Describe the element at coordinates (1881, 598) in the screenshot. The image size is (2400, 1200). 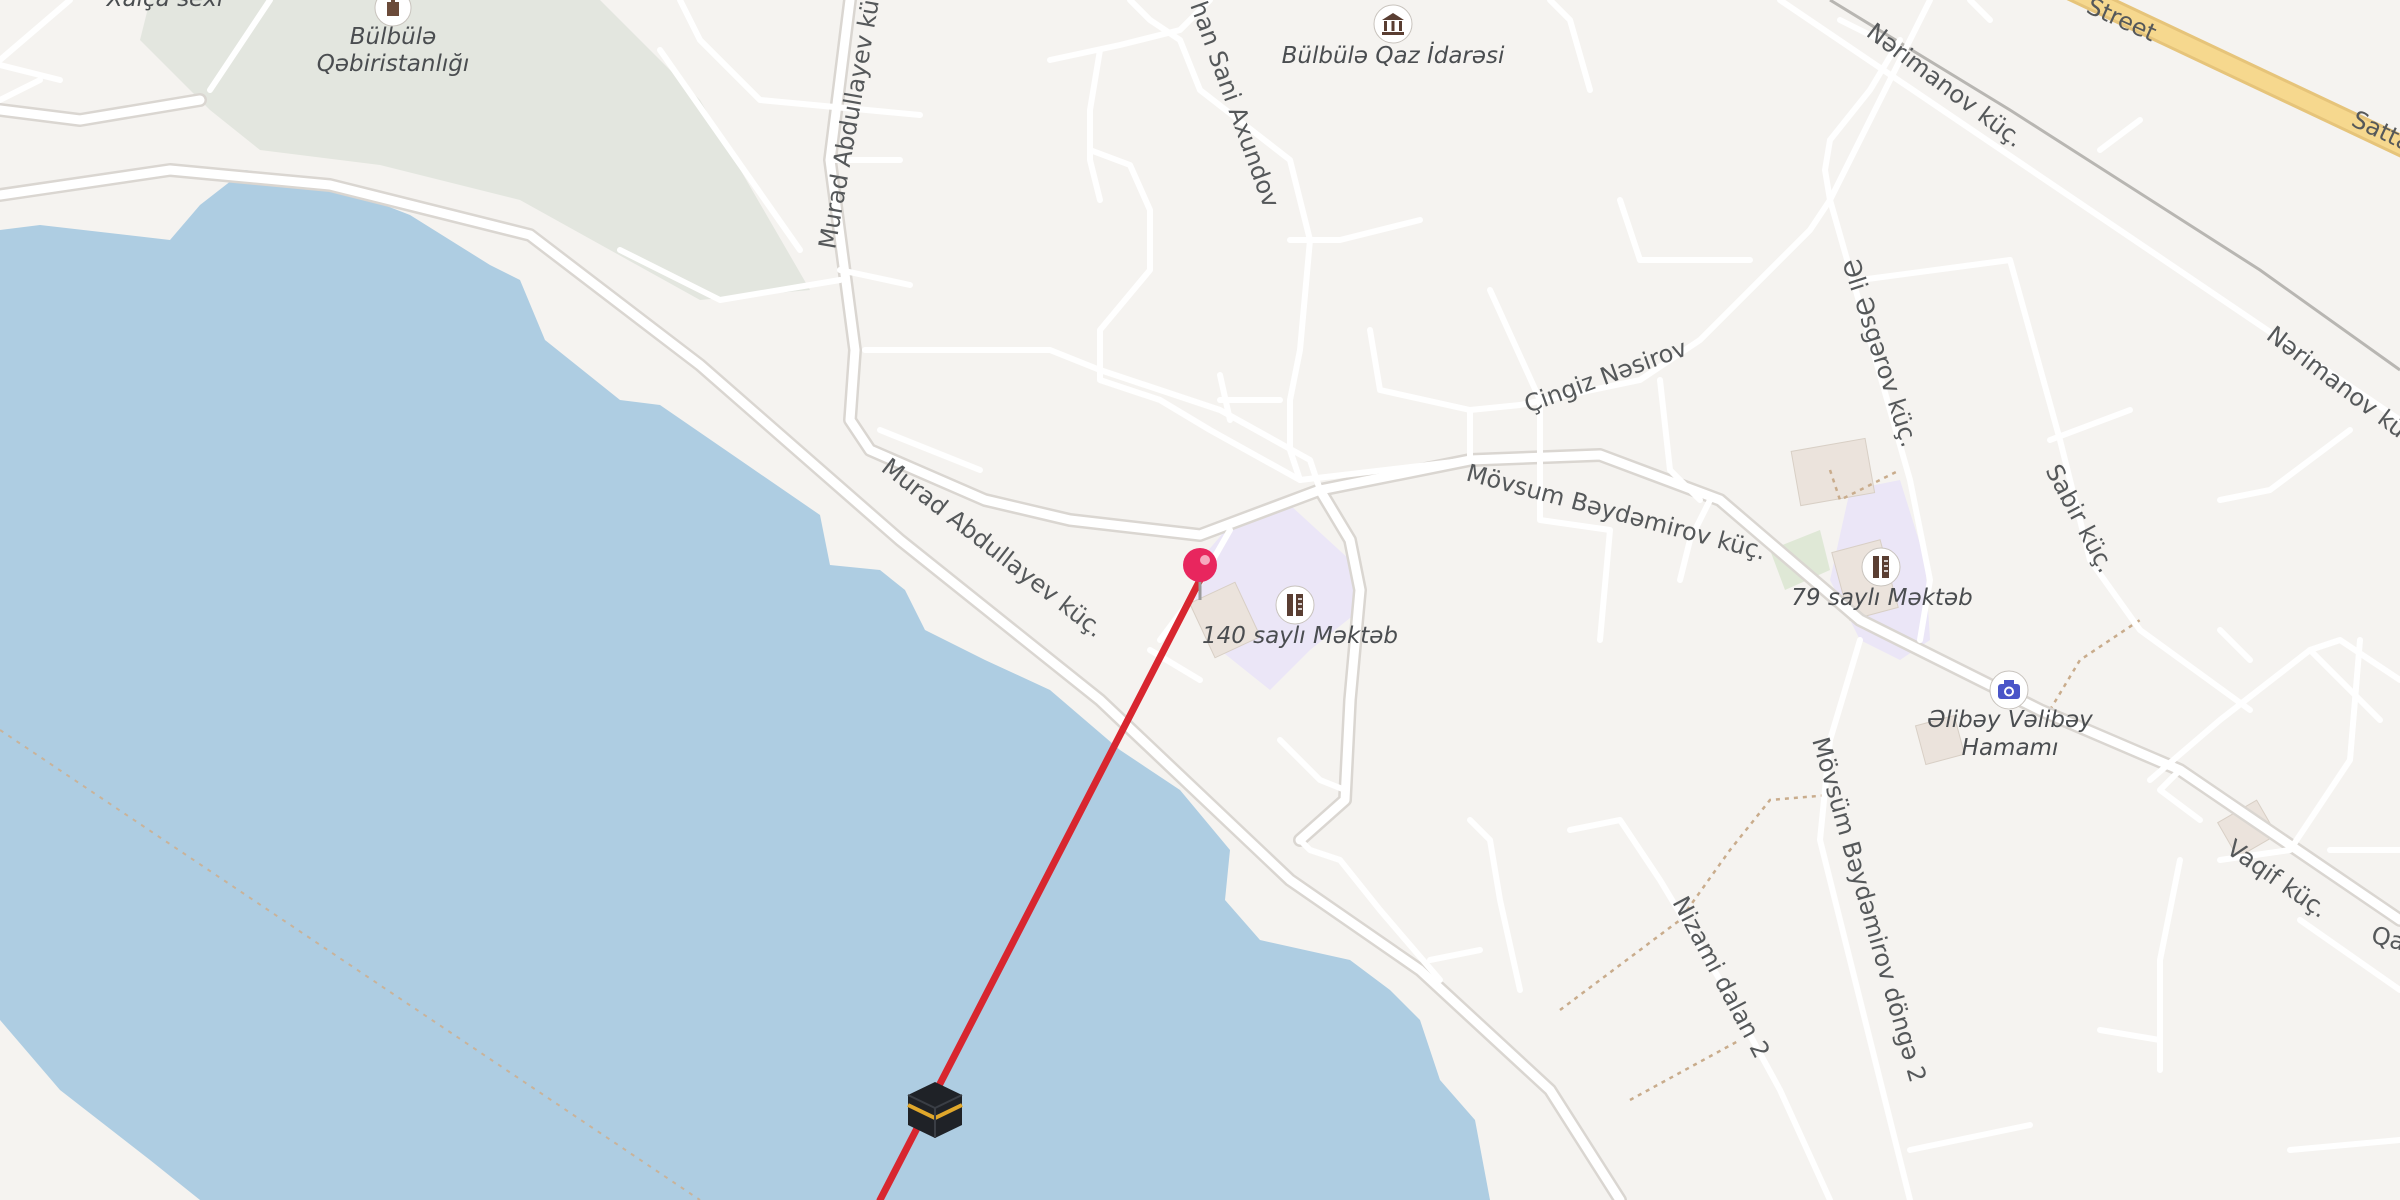
I see `label-school-79: 79 saylı Məktəb` at that location.